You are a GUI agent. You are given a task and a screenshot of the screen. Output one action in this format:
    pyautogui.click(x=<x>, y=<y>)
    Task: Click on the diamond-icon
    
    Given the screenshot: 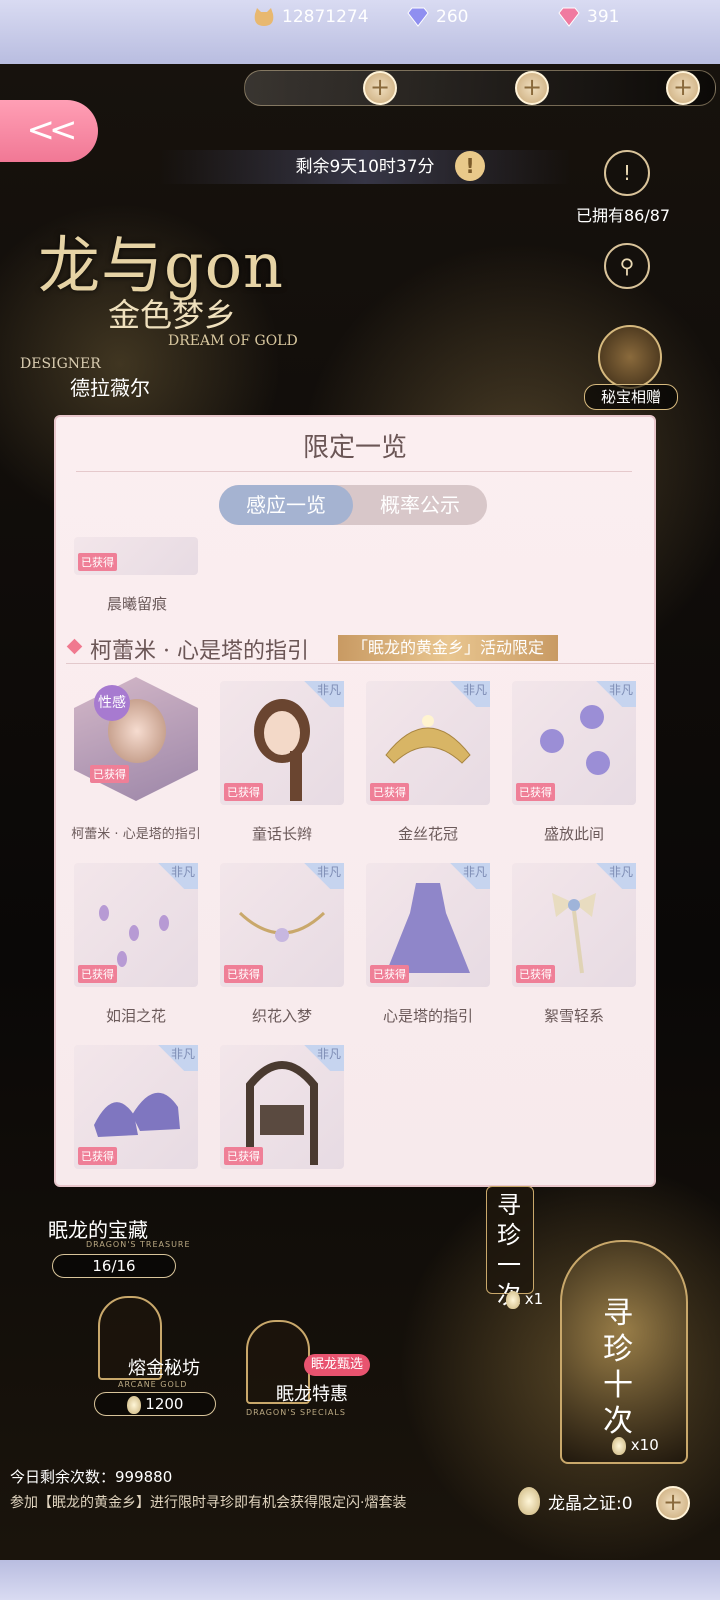 What is the action you would take?
    pyautogui.click(x=74, y=646)
    